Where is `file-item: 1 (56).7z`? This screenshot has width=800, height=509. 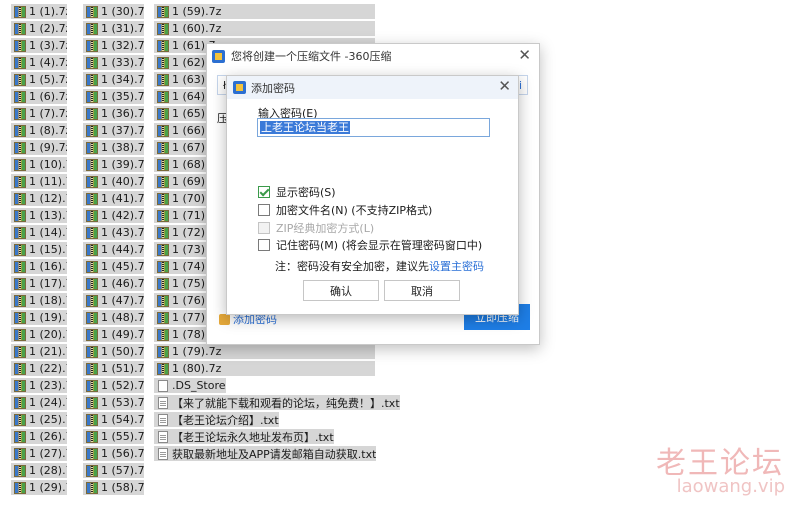 file-item: 1 (56).7z is located at coordinates (113, 453).